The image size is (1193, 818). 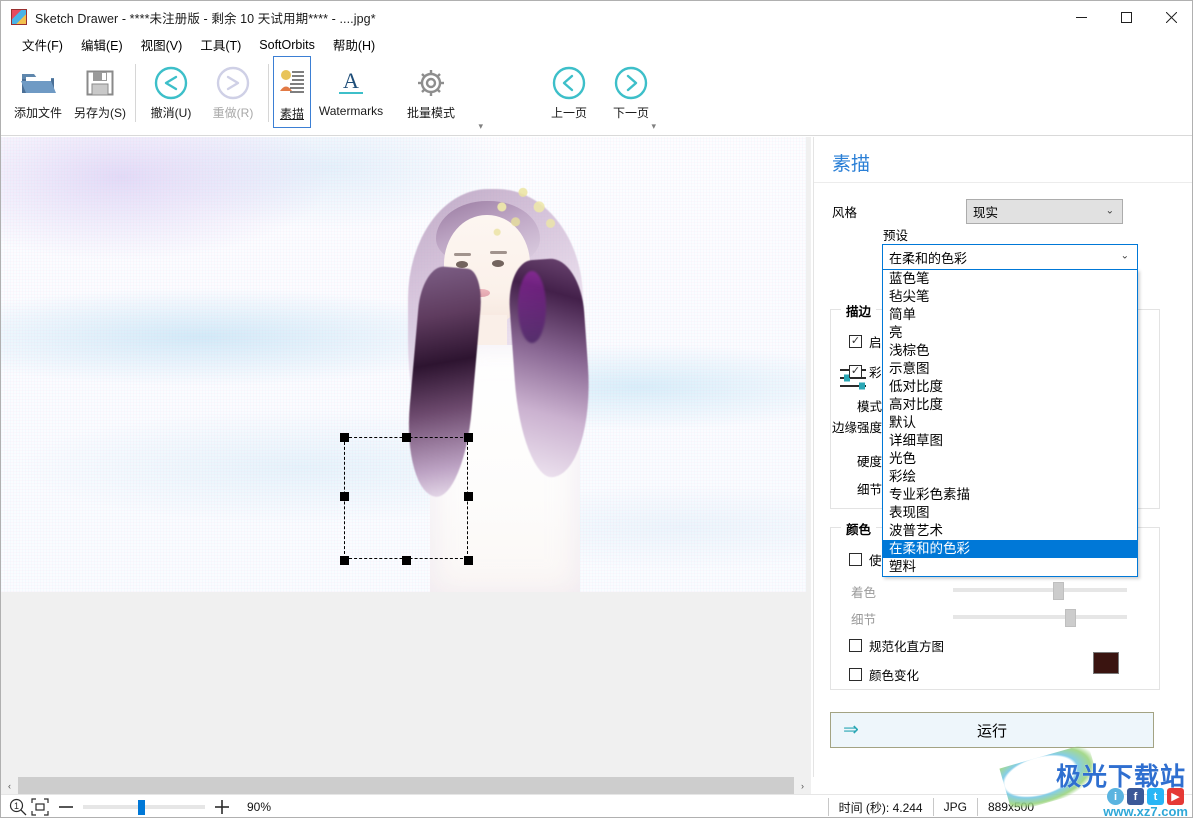 I want to click on stroke-detail-label: 细节, so click(x=870, y=490).